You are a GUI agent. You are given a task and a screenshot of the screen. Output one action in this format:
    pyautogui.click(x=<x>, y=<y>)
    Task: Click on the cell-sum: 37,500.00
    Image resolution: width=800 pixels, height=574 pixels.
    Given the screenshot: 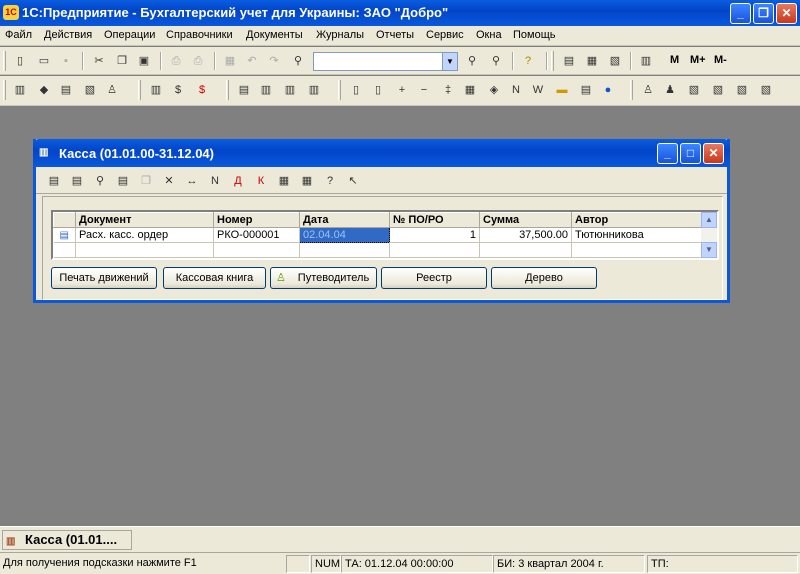 What is the action you would take?
    pyautogui.click(x=525, y=235)
    